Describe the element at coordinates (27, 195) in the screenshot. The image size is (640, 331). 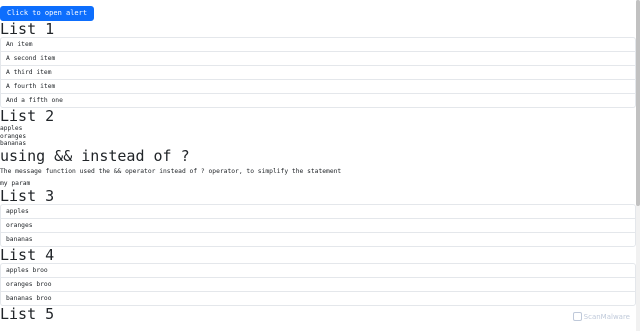
I see `list3-title: List 3` at that location.